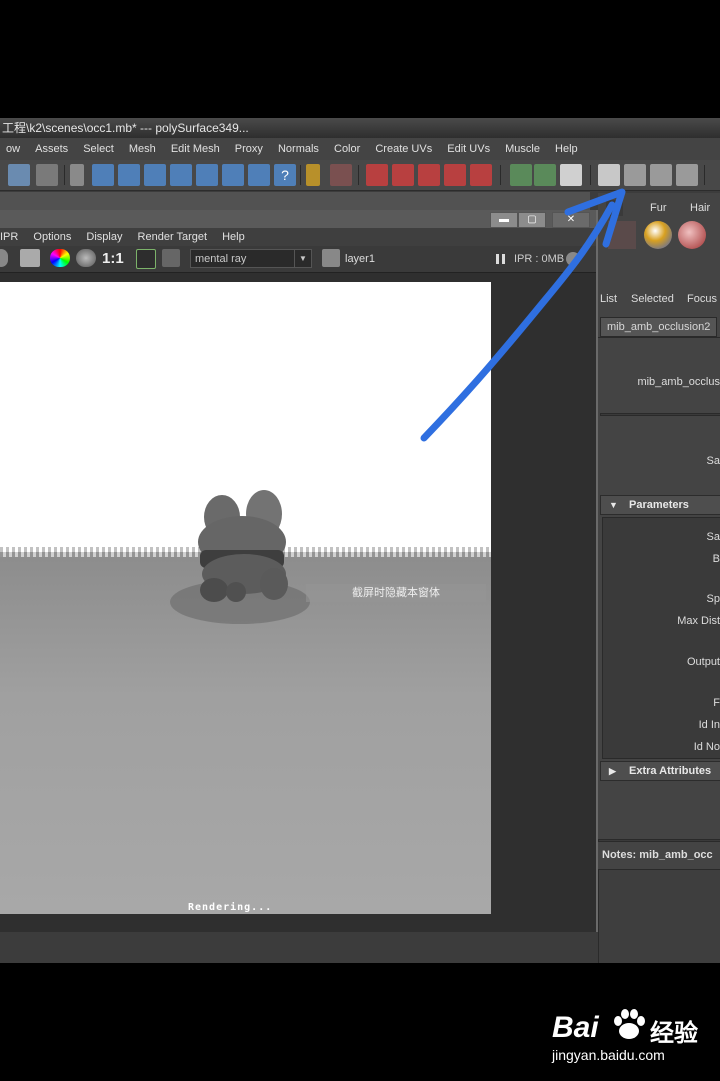 This screenshot has height=1081, width=720. I want to click on baidu-jingyan-watermark: Bai 经验 jingyan.baidu.com, so click(636, 1034).